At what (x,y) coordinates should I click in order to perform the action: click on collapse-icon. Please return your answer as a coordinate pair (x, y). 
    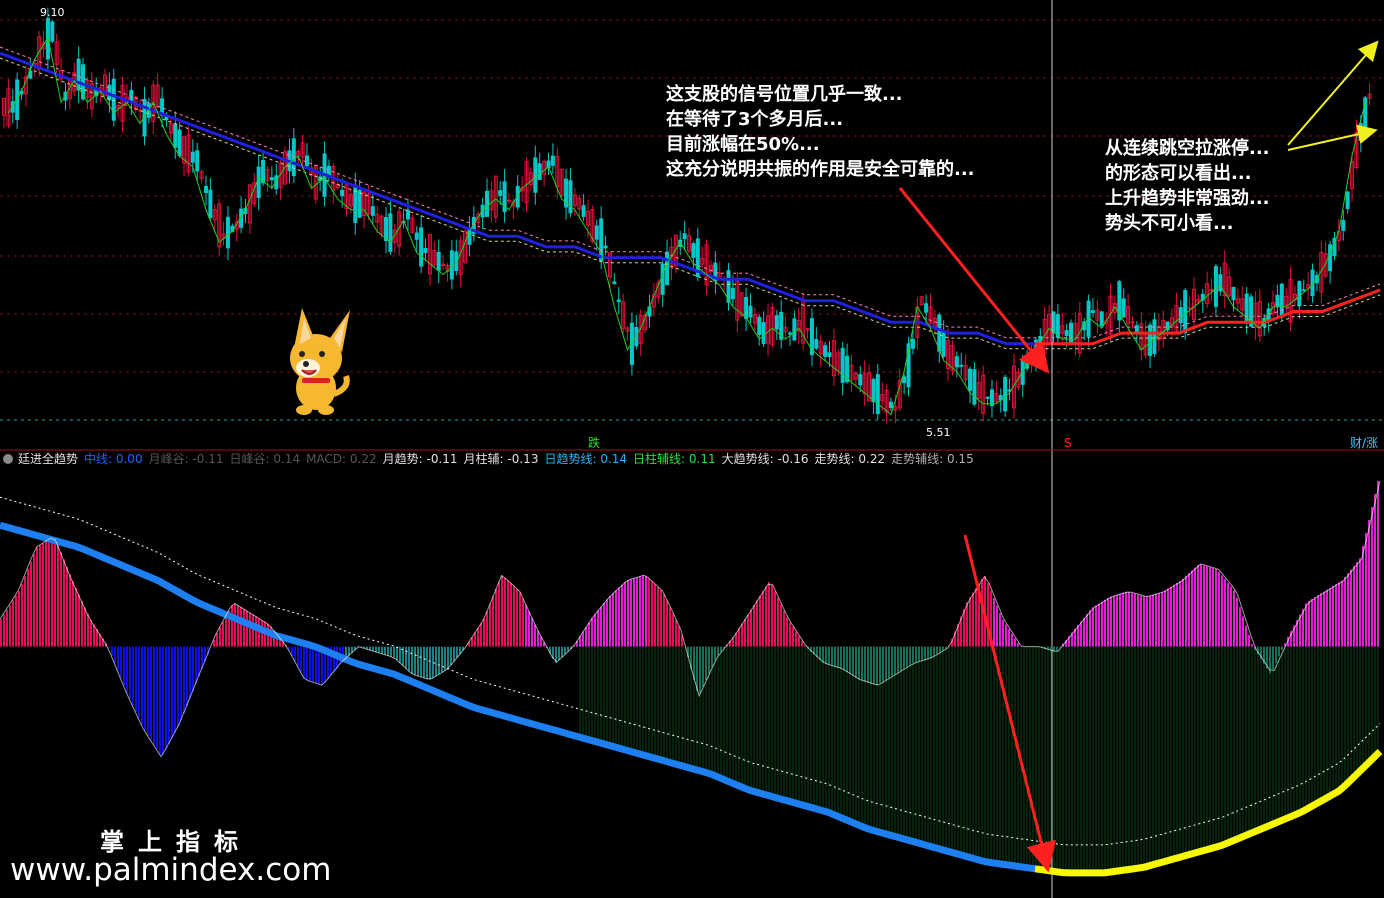
    Looking at the image, I should click on (8, 459).